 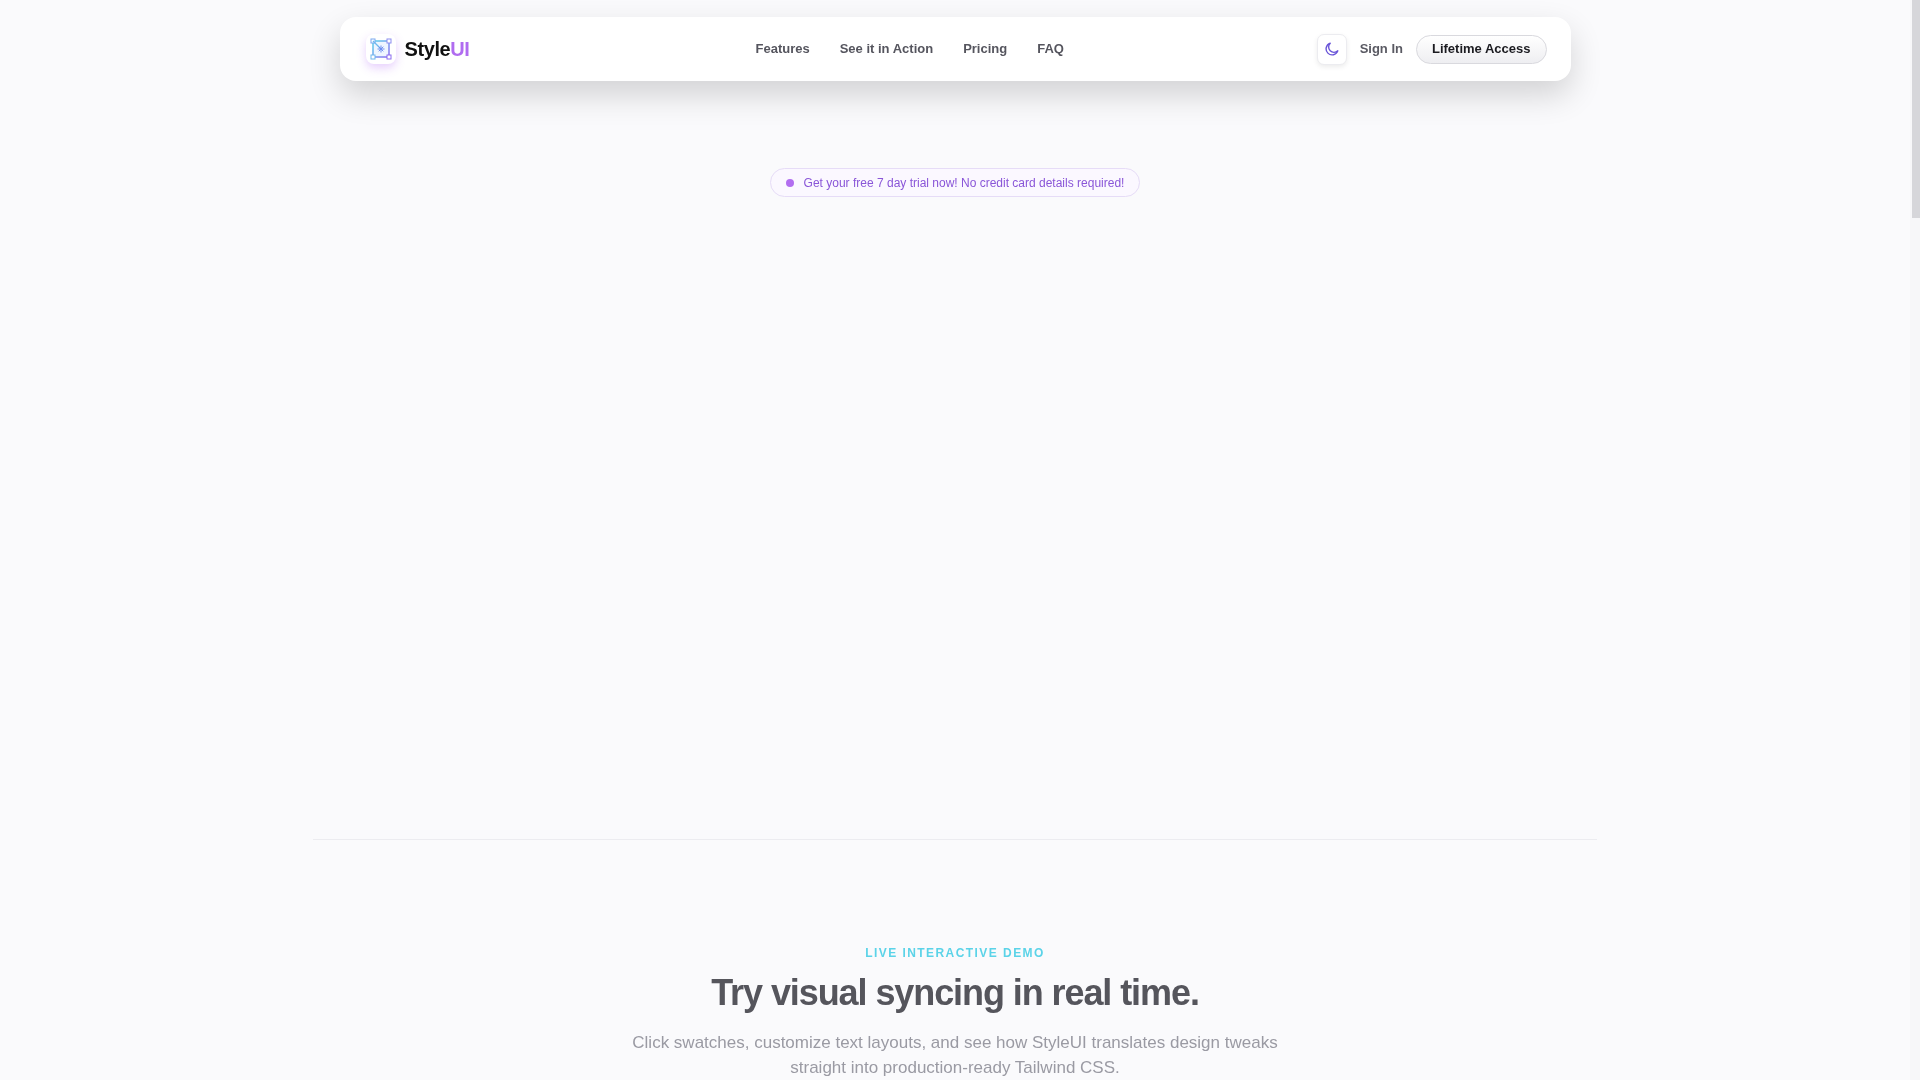 I want to click on section-description: Click swatches, customize text layouts, and see how StyleUI translates design tweaks straight into production-ready Tailwind CSS., so click(x=955, y=1055).